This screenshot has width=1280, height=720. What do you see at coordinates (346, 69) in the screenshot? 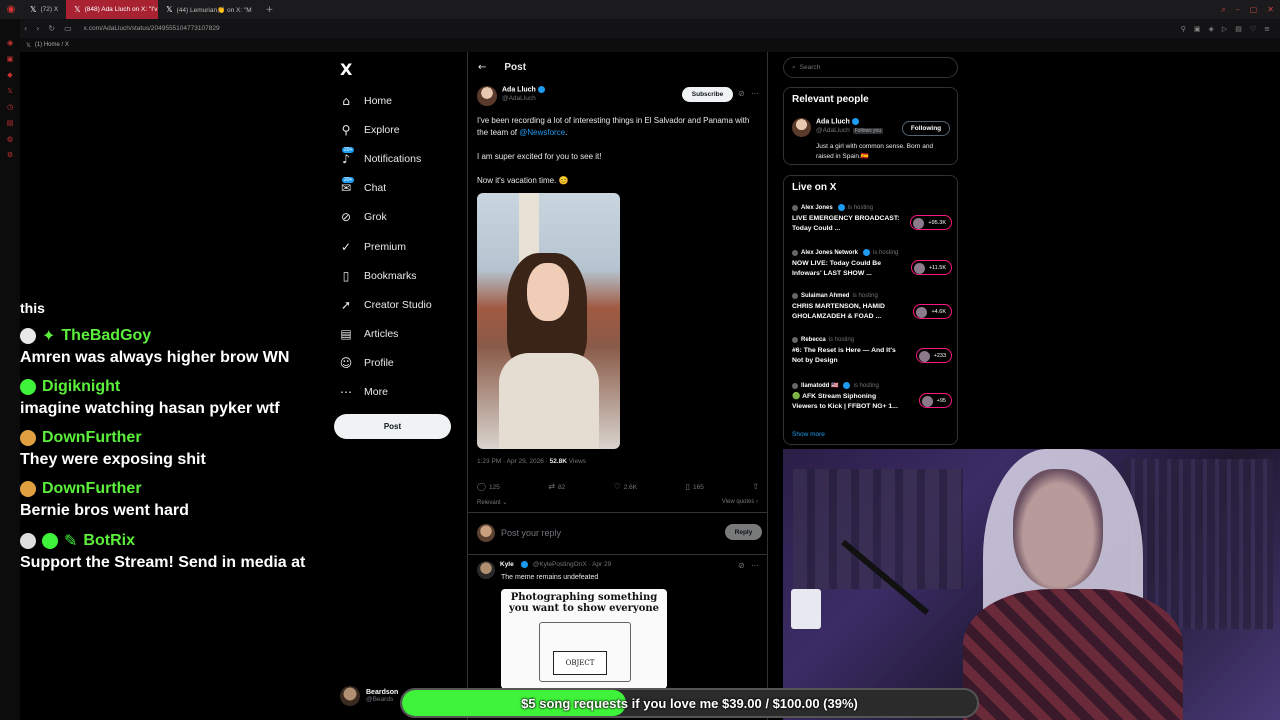
I see `x-logo: X` at bounding box center [346, 69].